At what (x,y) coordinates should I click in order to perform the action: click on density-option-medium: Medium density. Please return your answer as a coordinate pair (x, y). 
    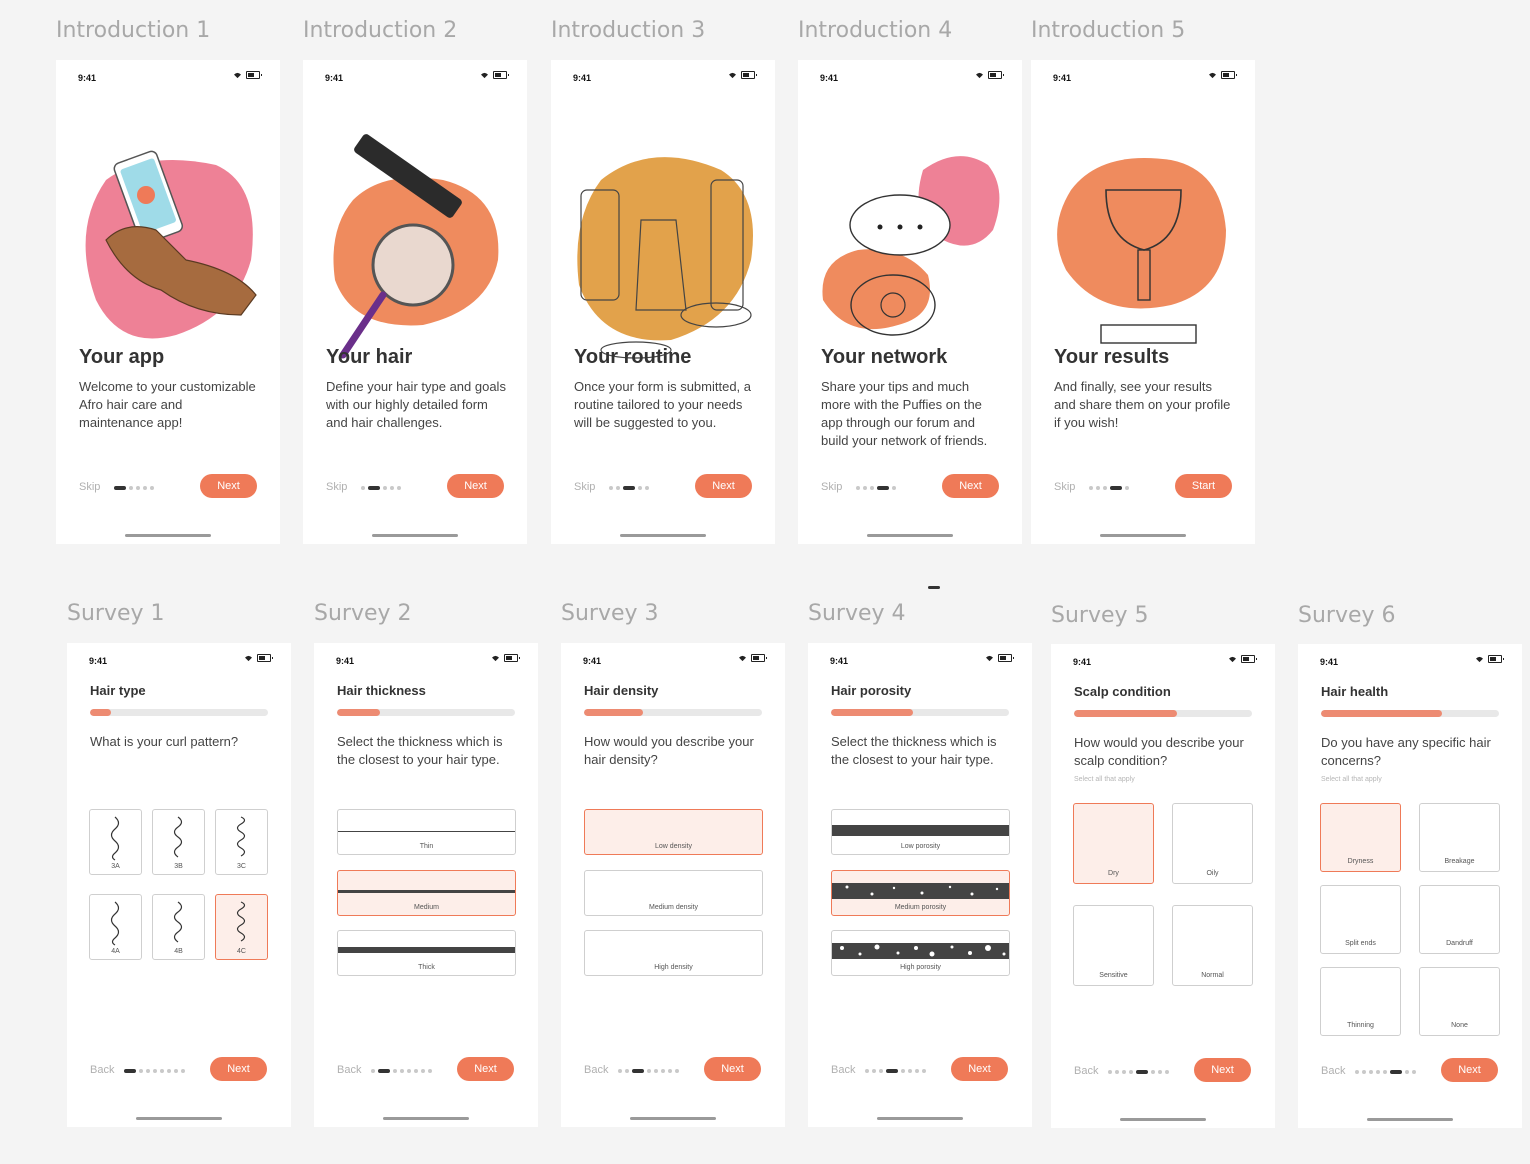
    Looking at the image, I should click on (673, 893).